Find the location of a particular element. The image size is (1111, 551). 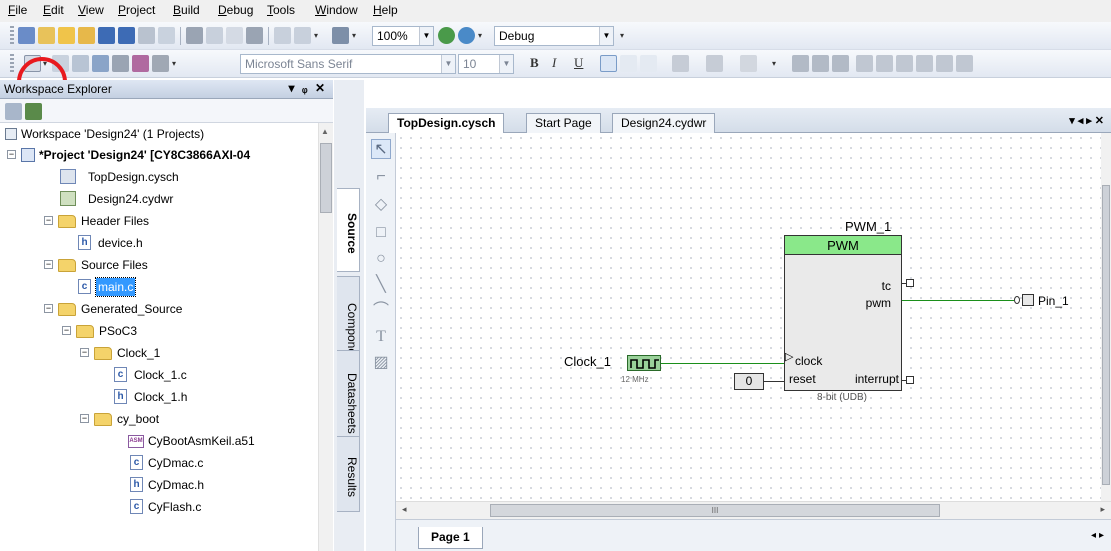

add-item-icon is located at coordinates (66, 35).